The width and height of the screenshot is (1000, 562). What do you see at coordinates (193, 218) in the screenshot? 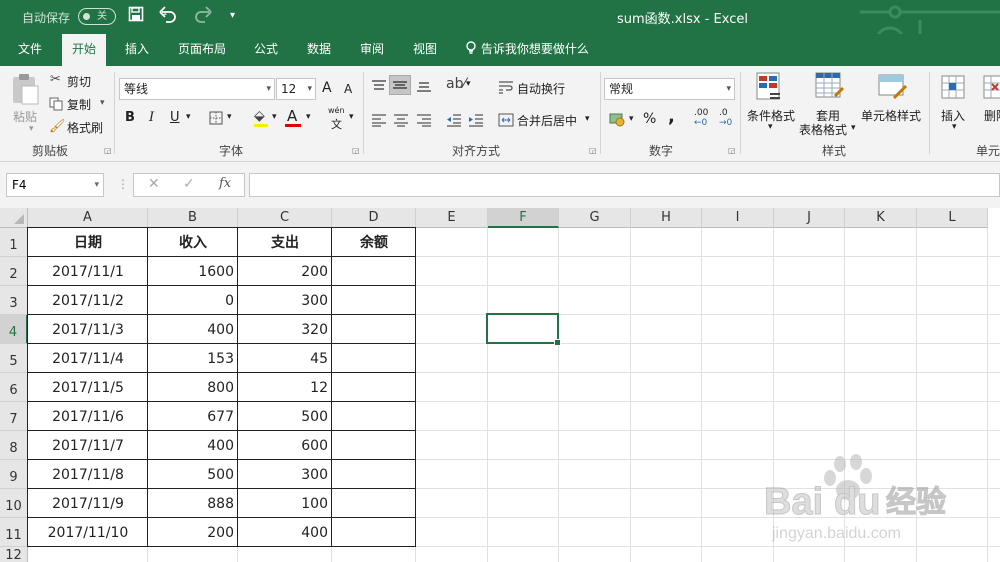
I see `column-header-b: B` at bounding box center [193, 218].